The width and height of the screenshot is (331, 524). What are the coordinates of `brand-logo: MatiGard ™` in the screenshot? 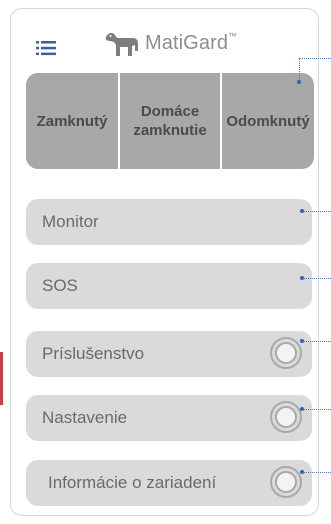 It's located at (170, 43).